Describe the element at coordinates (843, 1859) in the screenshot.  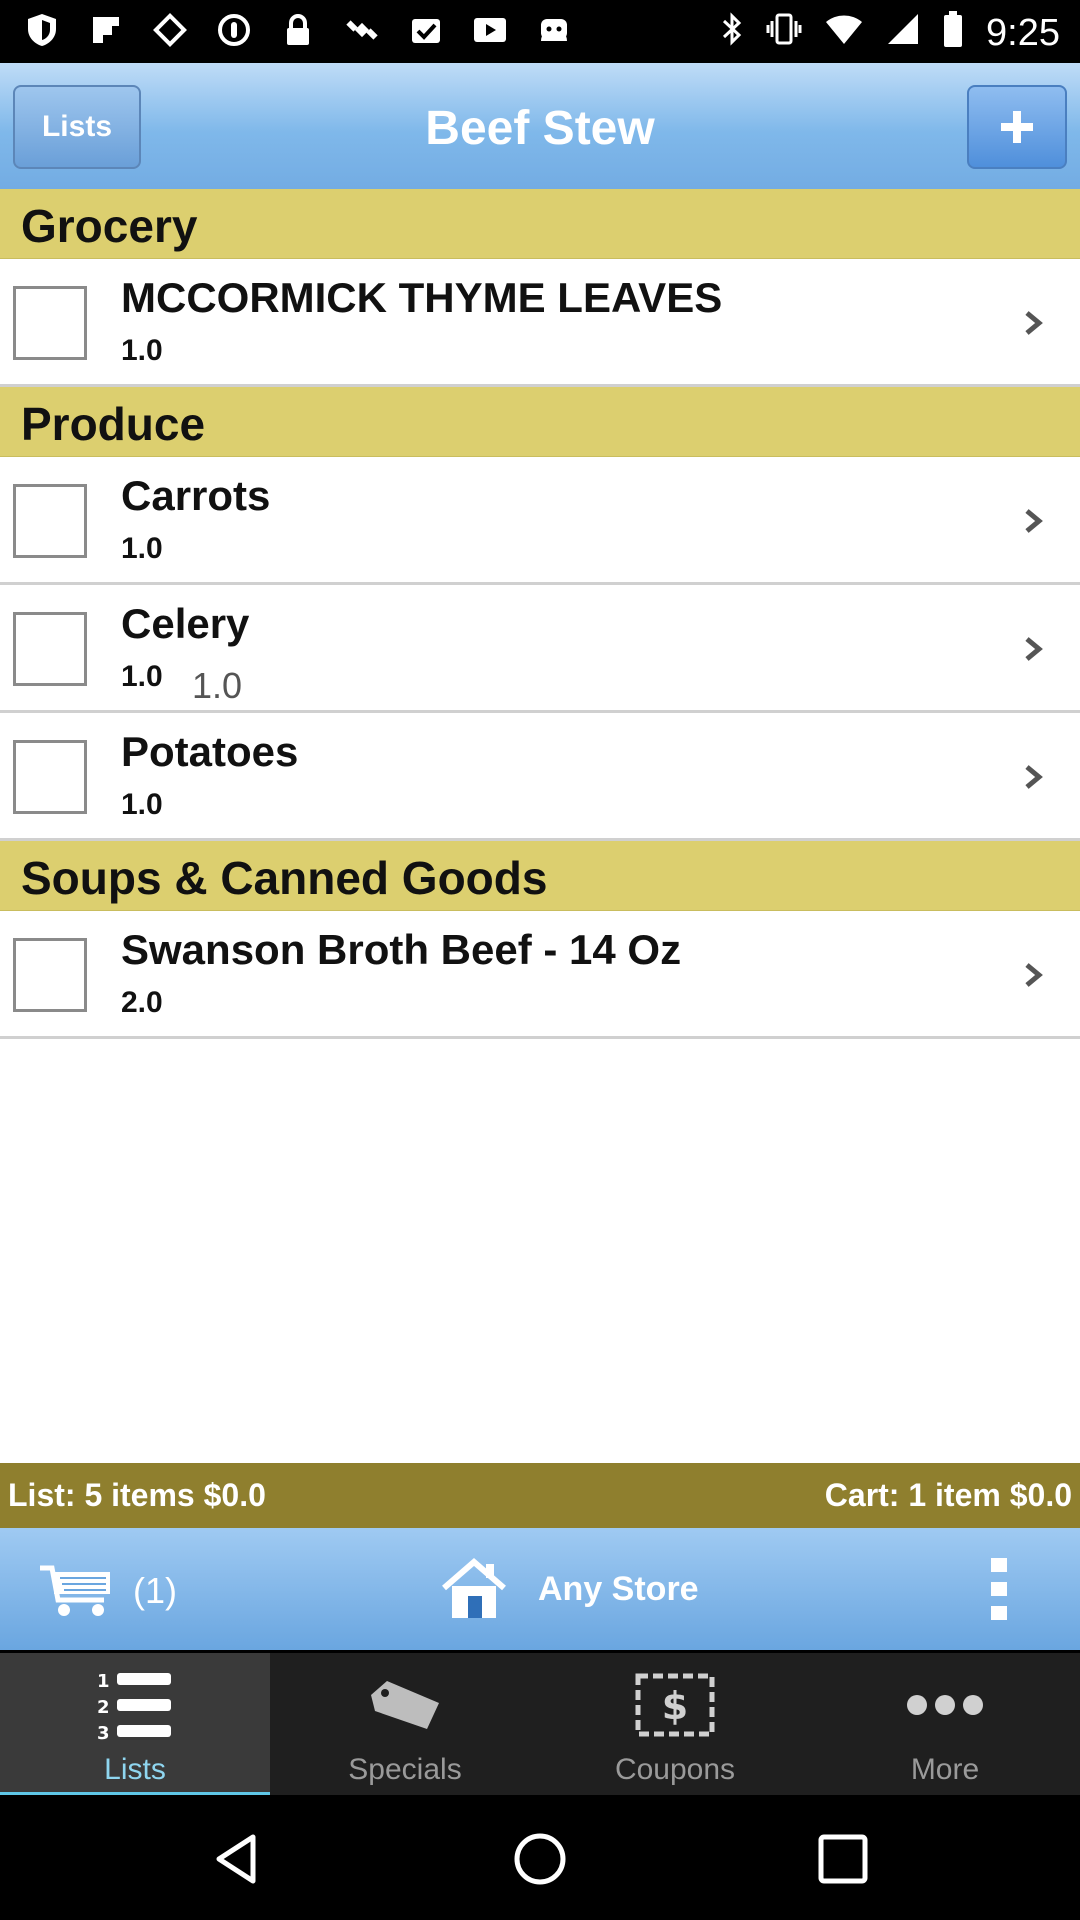
I see `recent-apps-icon` at that location.